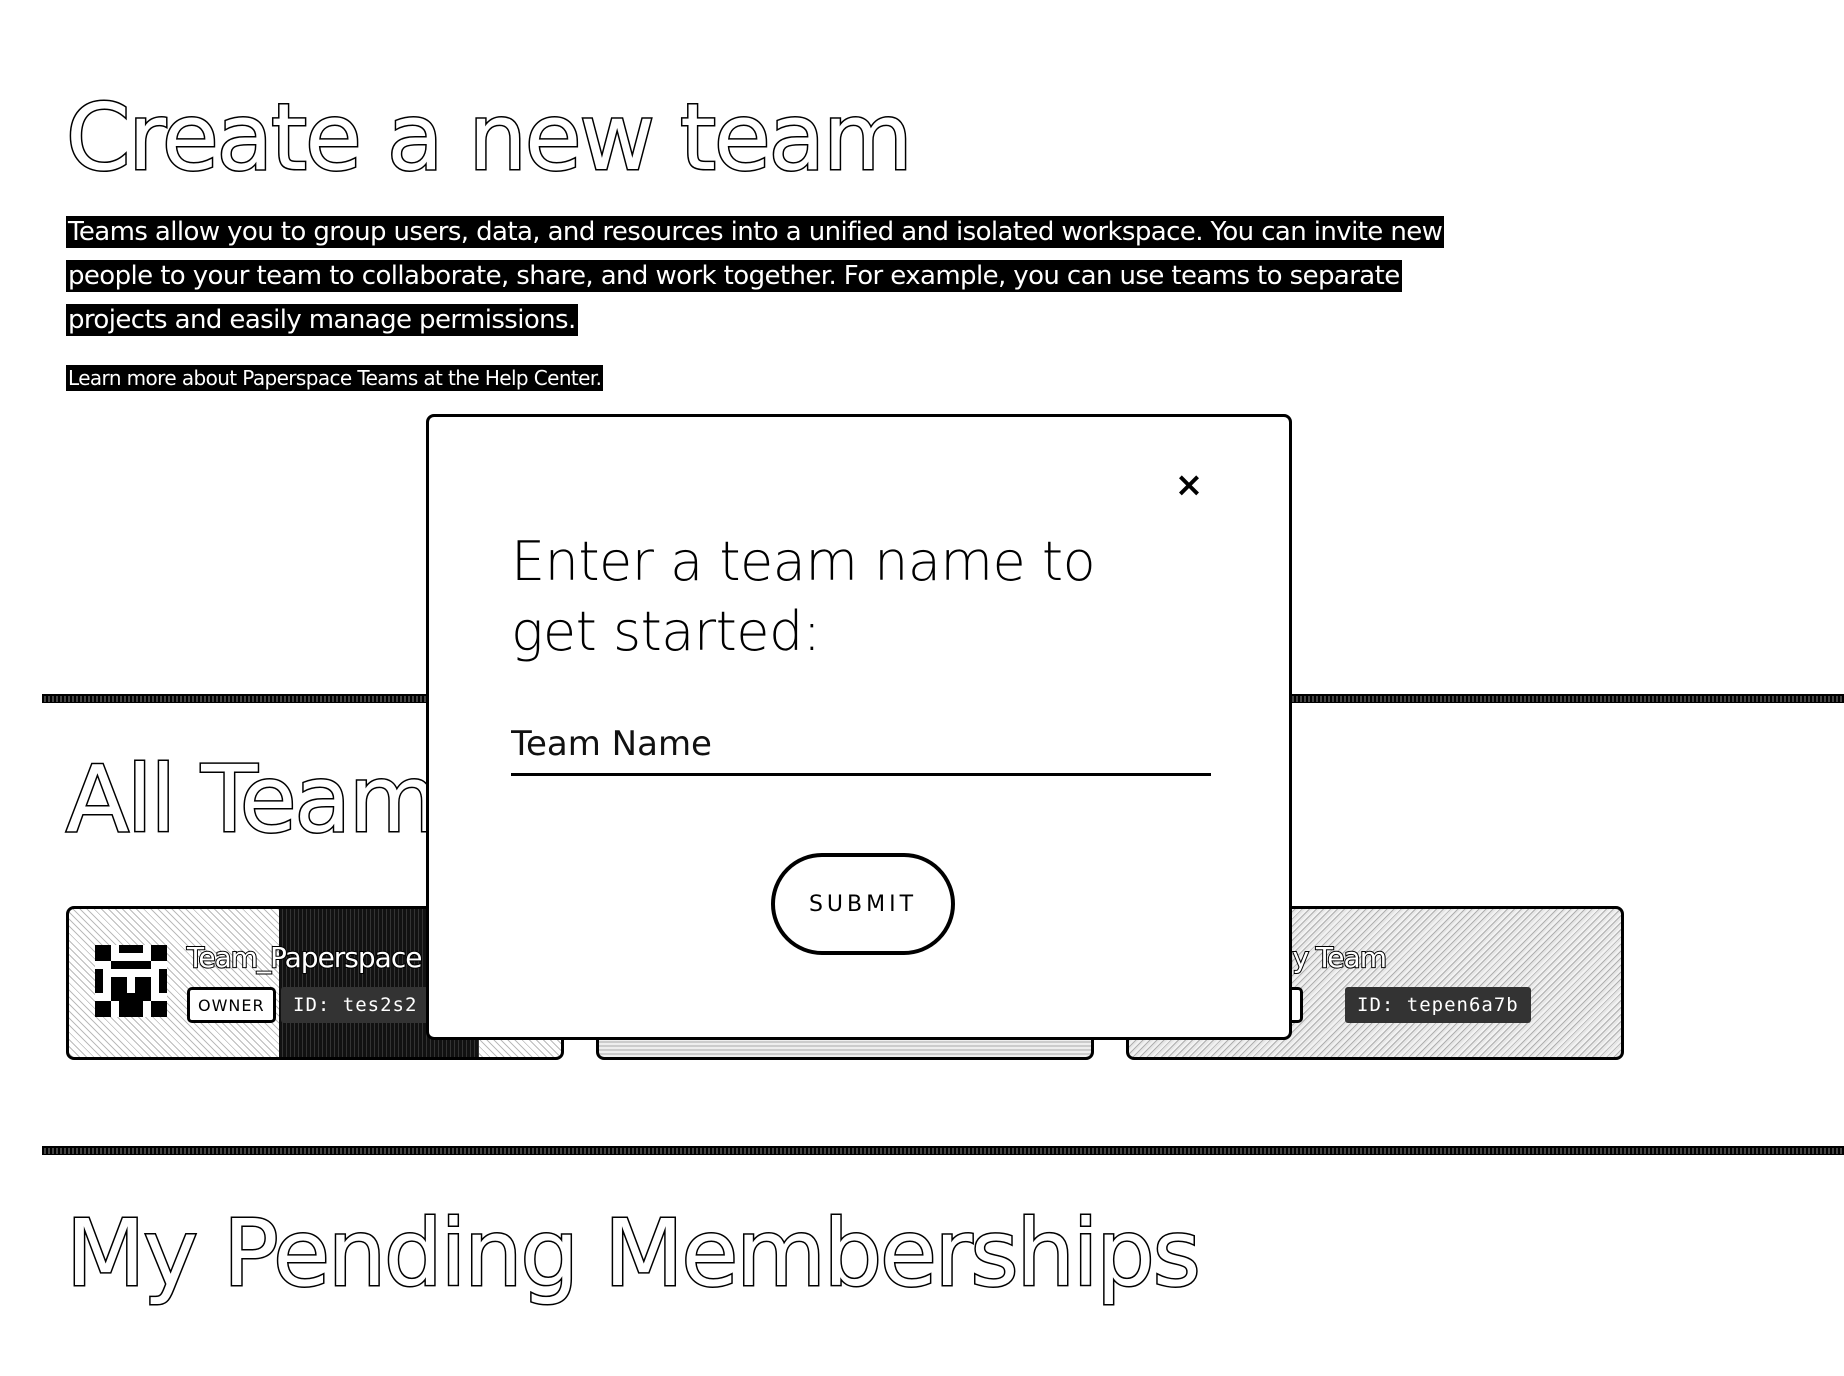 The image size is (1844, 1376). I want to click on submit-button: SUBMIT, so click(863, 904).